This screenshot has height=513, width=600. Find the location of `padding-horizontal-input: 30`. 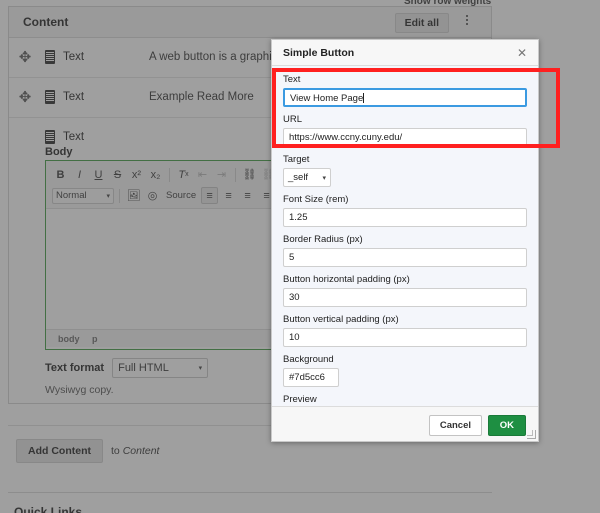

padding-horizontal-input: 30 is located at coordinates (405, 297).